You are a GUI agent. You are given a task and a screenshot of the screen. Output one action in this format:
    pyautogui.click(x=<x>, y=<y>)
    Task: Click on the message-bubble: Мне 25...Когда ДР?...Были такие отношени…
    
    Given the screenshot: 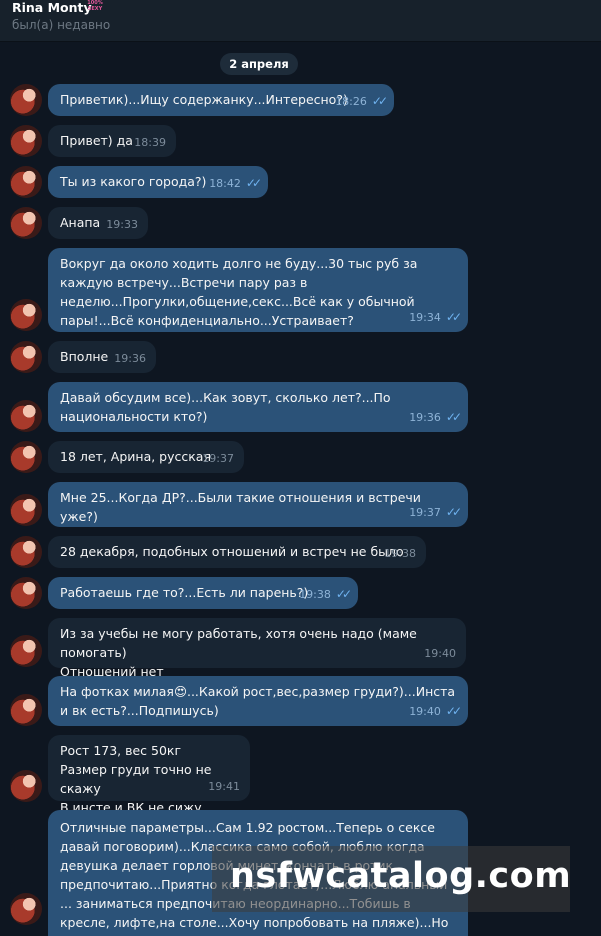 What is the action you would take?
    pyautogui.click(x=258, y=504)
    